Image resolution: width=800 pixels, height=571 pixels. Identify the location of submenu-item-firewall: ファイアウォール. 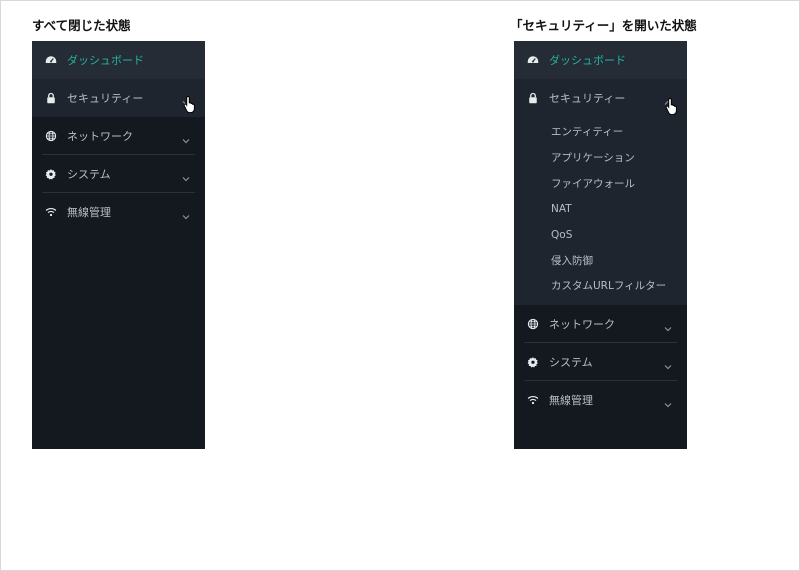
(600, 183).